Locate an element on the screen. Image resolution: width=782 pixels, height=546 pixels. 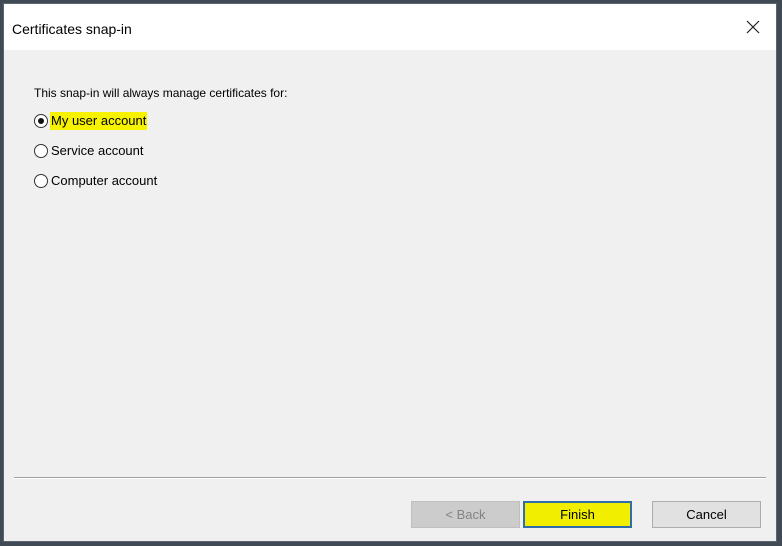
cancel-button: Cancel is located at coordinates (706, 514).